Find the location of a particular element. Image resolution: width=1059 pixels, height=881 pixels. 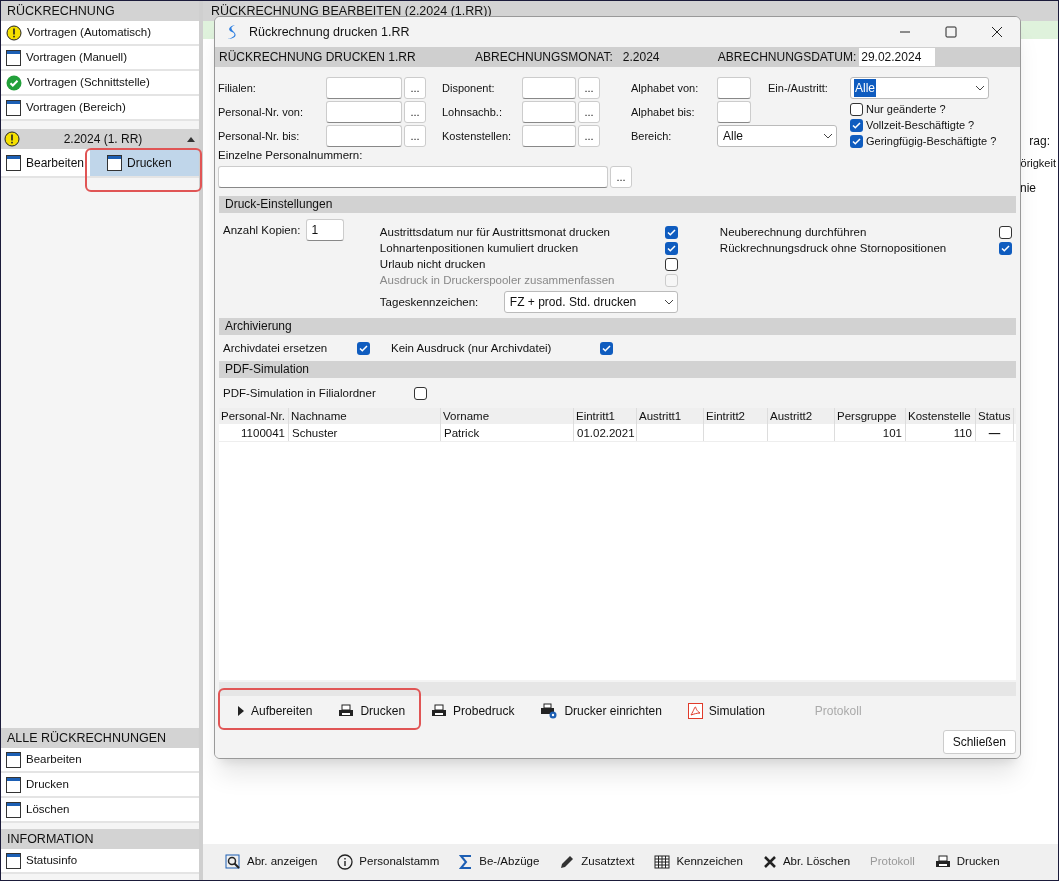

option-label: Lohnartenpositionen kumuliert drucken is located at coordinates (479, 248).